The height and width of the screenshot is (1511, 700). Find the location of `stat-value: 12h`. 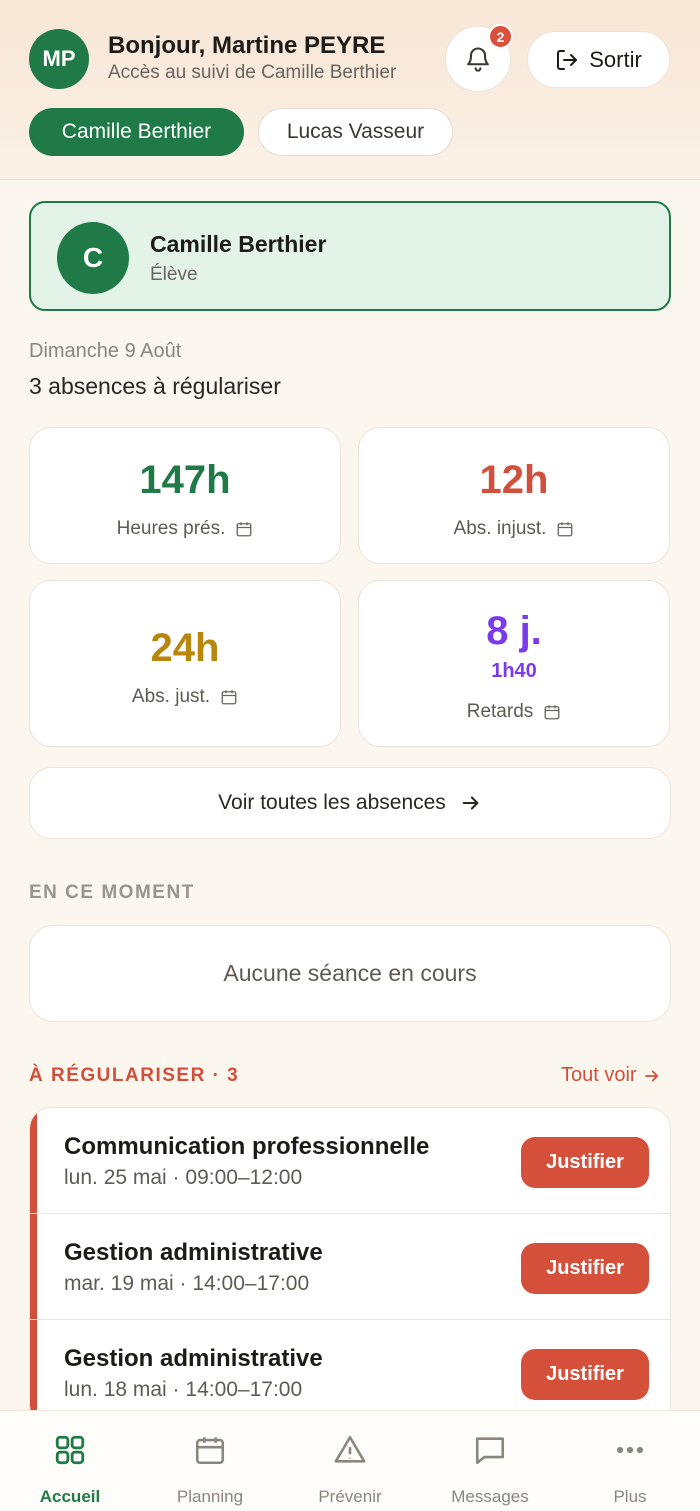

stat-value: 12h is located at coordinates (514, 480).